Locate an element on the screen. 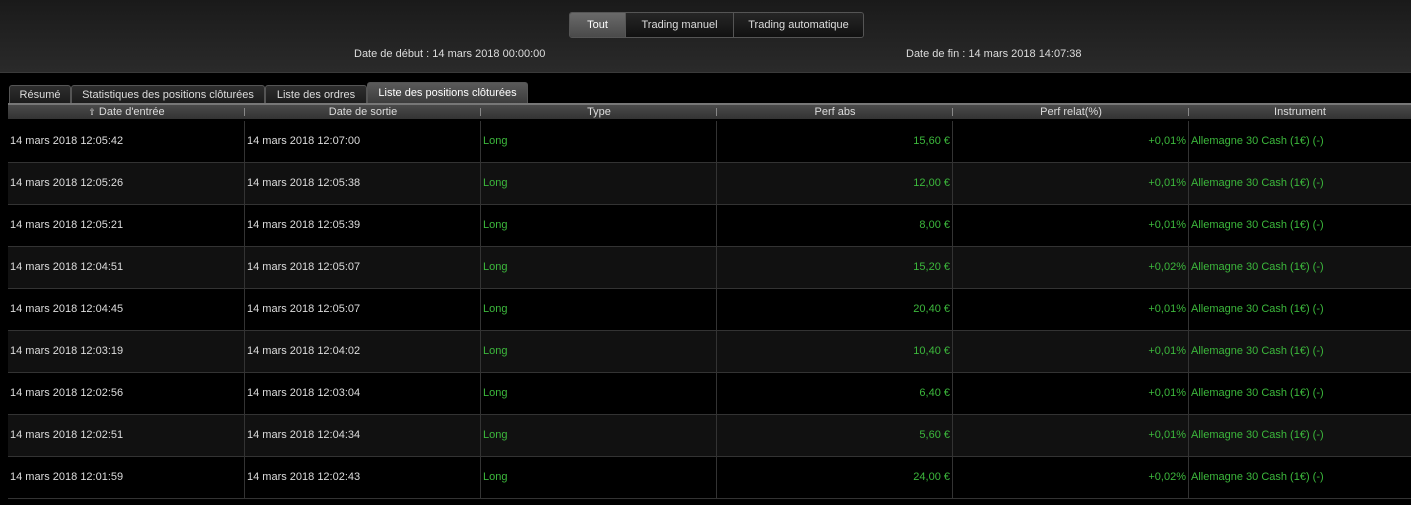 This screenshot has width=1411, height=505. filter-all-button: Tout is located at coordinates (597, 25).